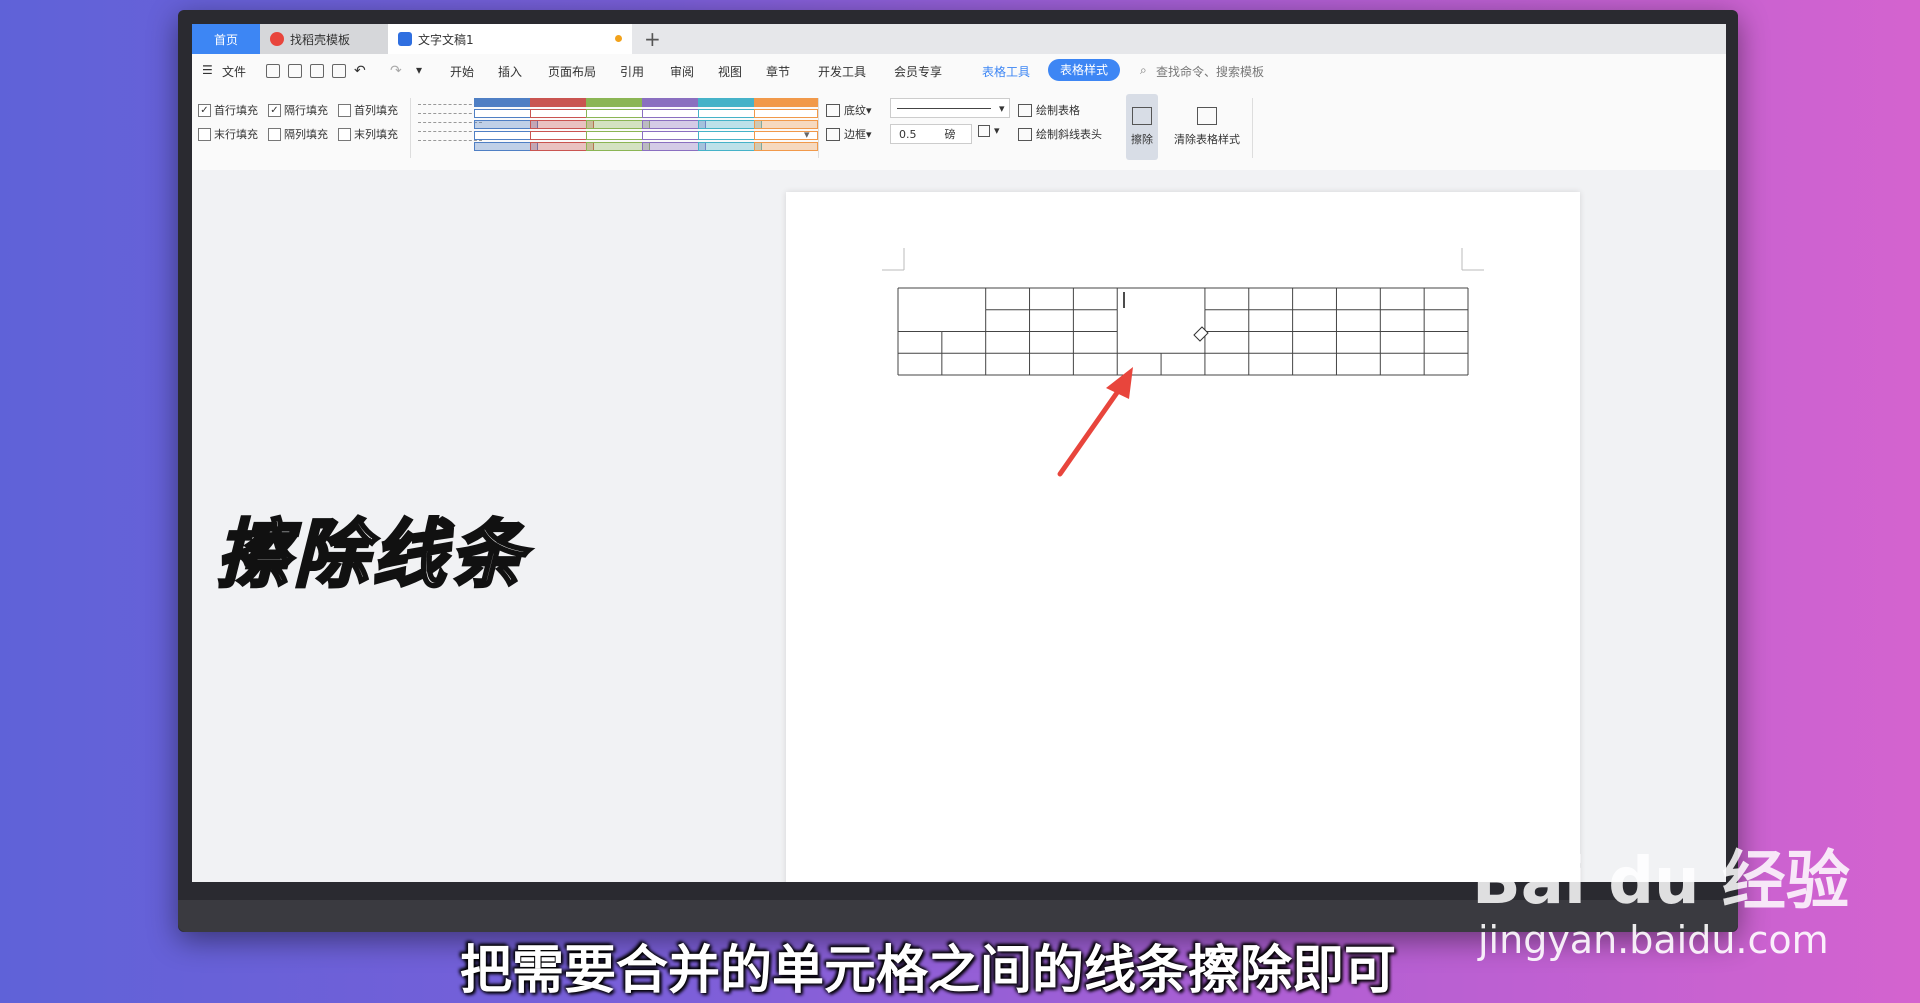  I want to click on export-icon, so click(295, 71).